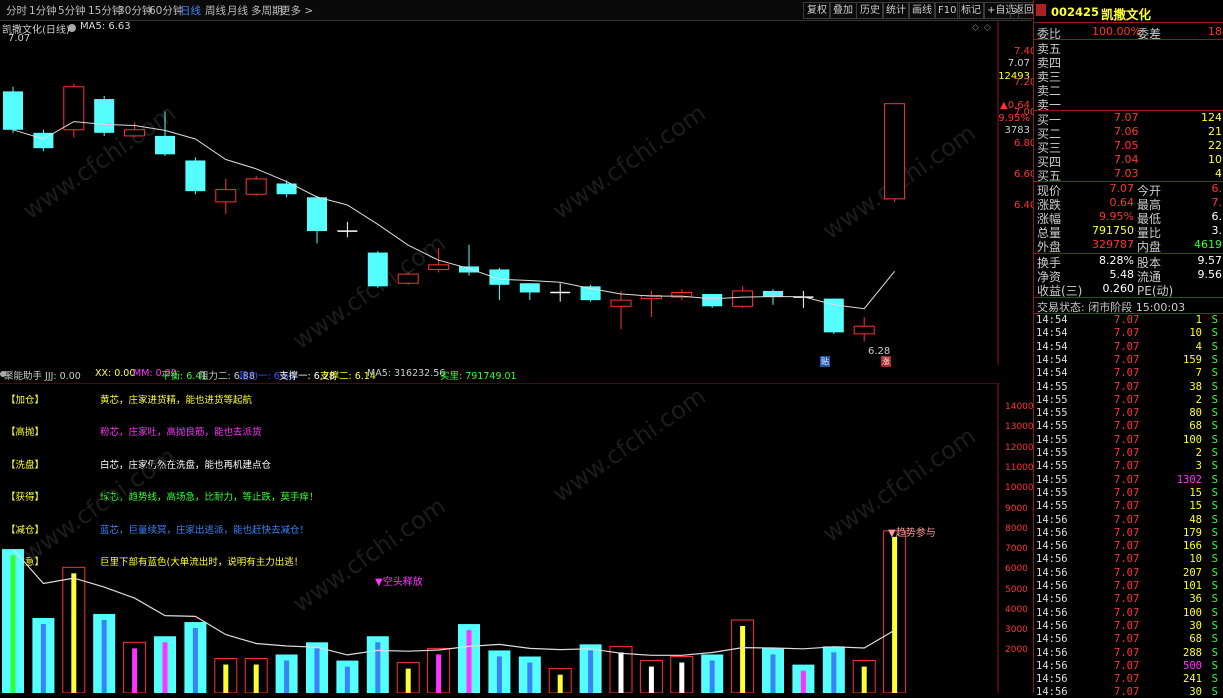 The height and width of the screenshot is (698, 1223). I want to click on stat-value: 5.48, so click(1122, 274).